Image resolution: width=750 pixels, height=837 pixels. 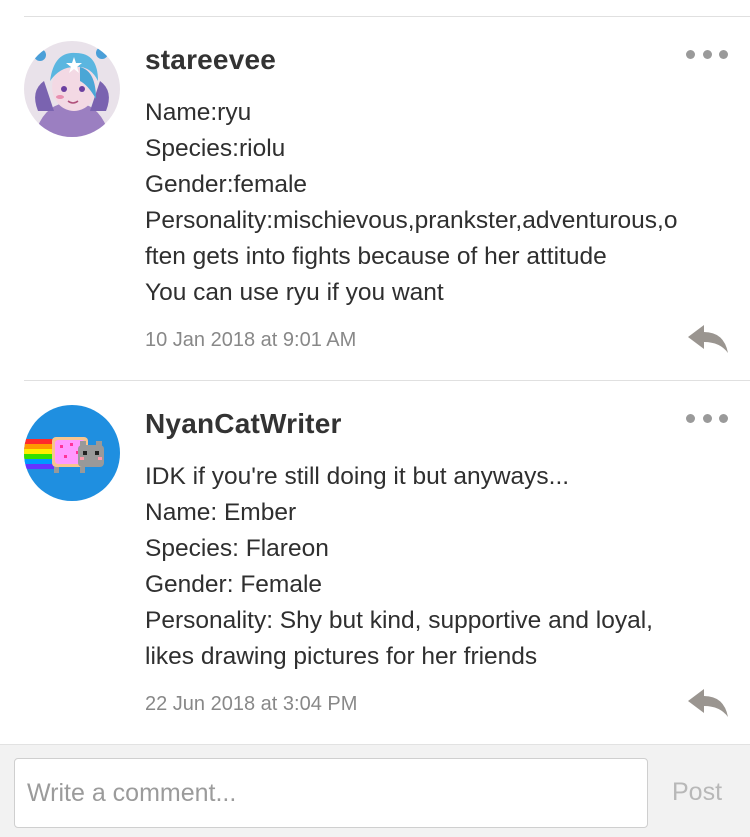 What do you see at coordinates (234, 584) in the screenshot?
I see `comment-line: Gender: Female` at bounding box center [234, 584].